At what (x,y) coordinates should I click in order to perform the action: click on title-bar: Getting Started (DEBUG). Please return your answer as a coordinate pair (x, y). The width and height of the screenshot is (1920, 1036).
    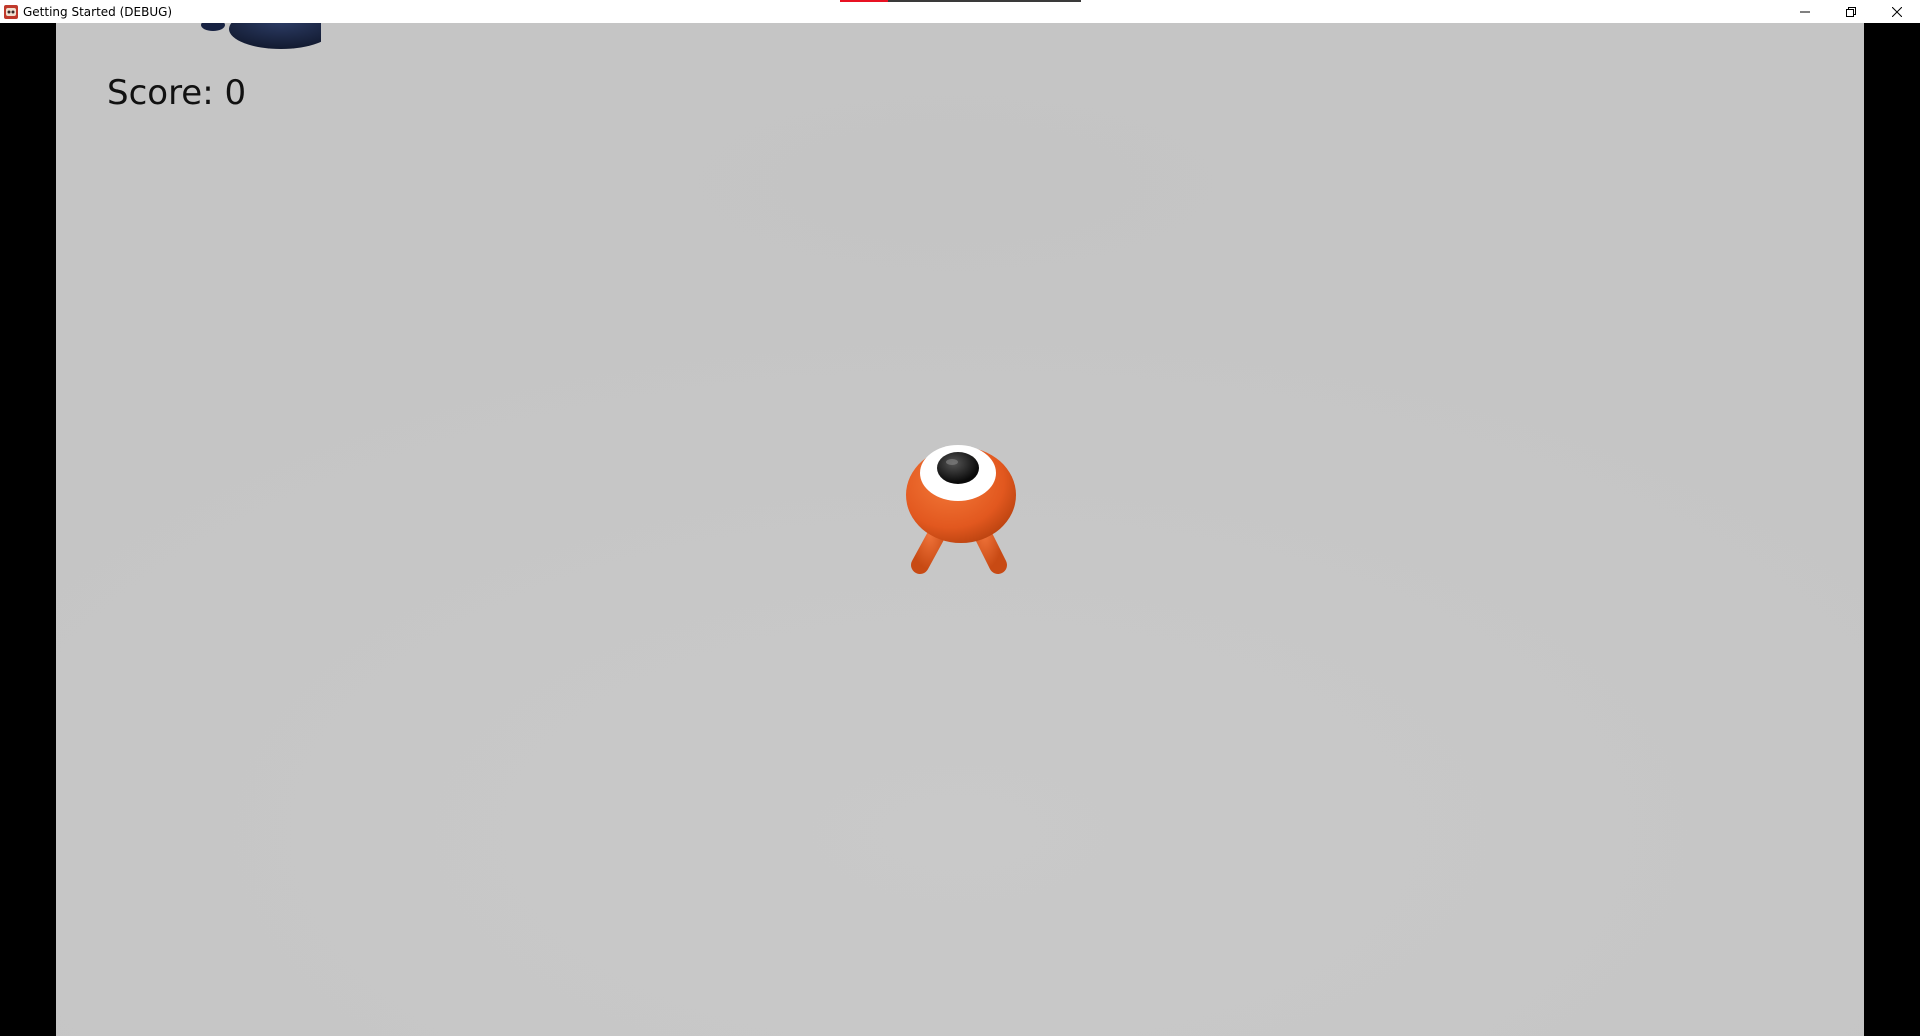
    Looking at the image, I should click on (960, 11).